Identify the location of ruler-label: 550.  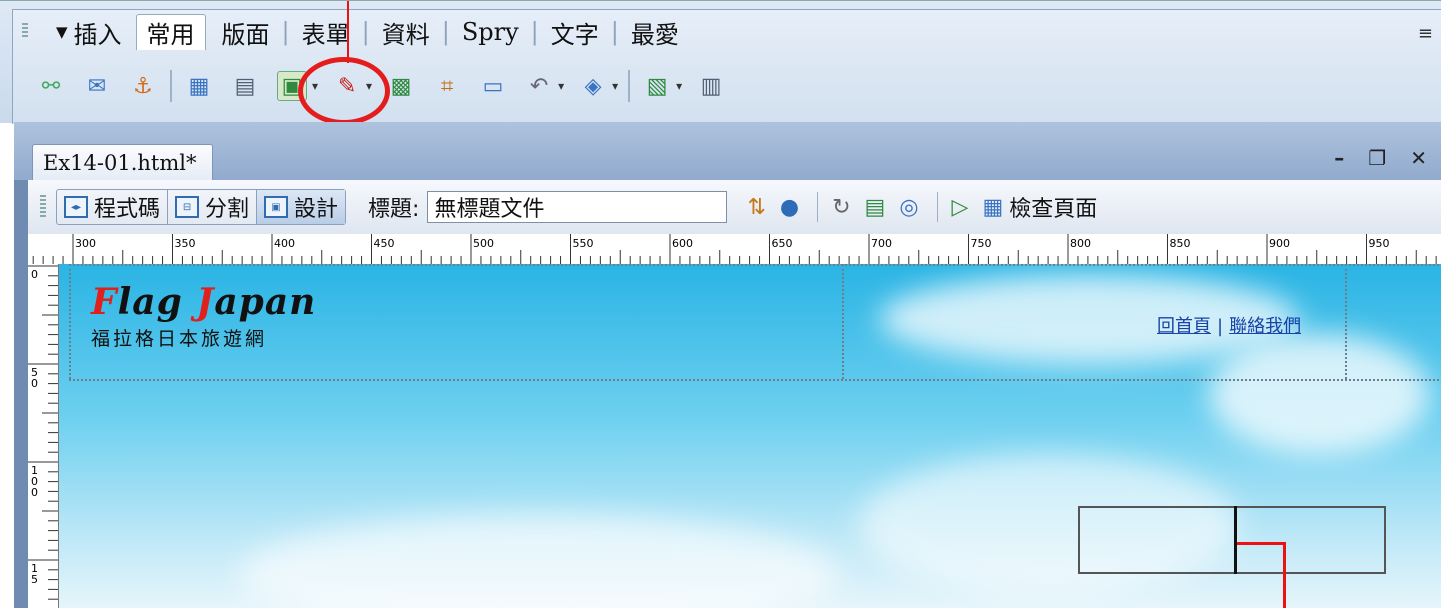
(583, 243).